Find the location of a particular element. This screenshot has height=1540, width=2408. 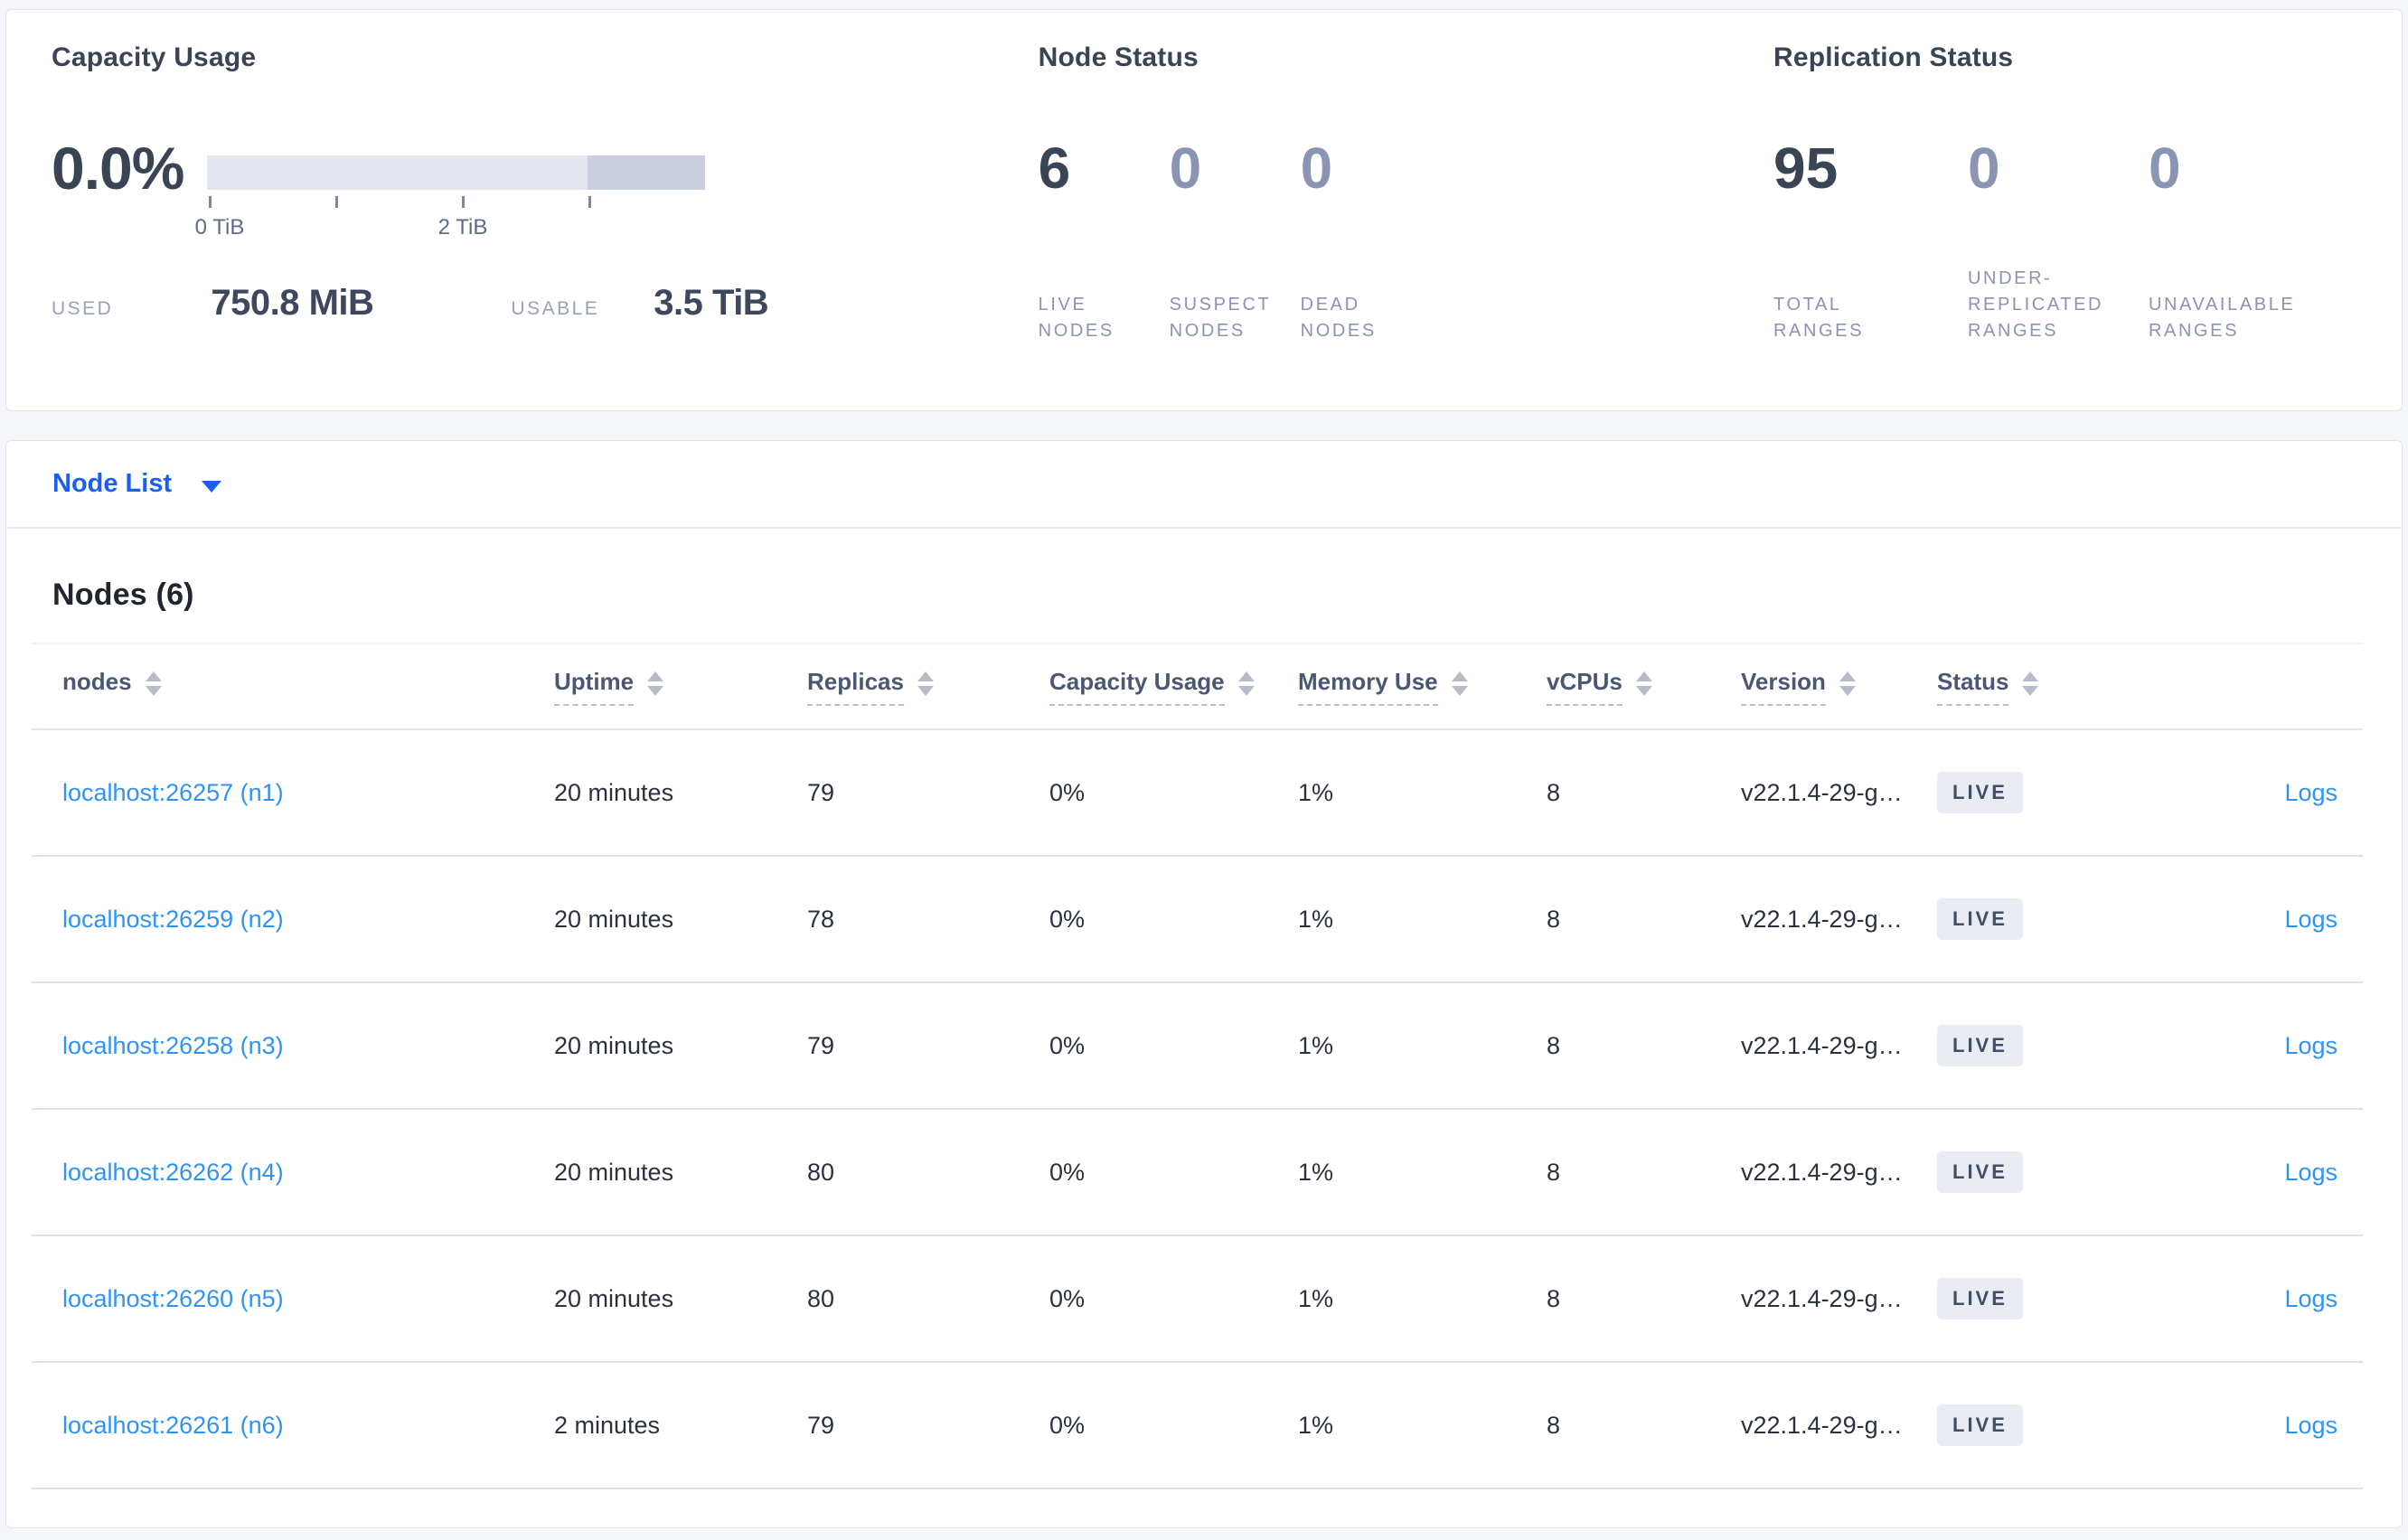

capacity-usage-title: Capacity Usage is located at coordinates (154, 57).